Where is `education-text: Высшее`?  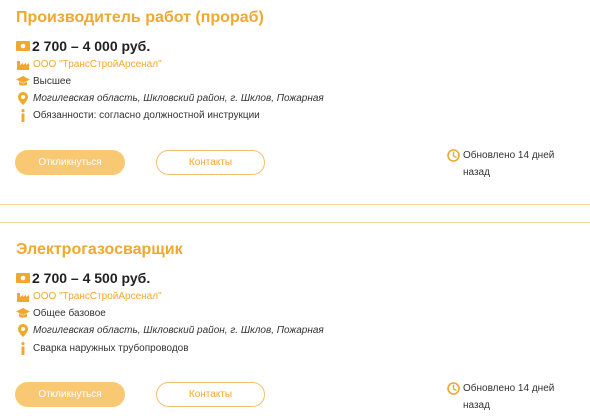
education-text: Высшее is located at coordinates (52, 81).